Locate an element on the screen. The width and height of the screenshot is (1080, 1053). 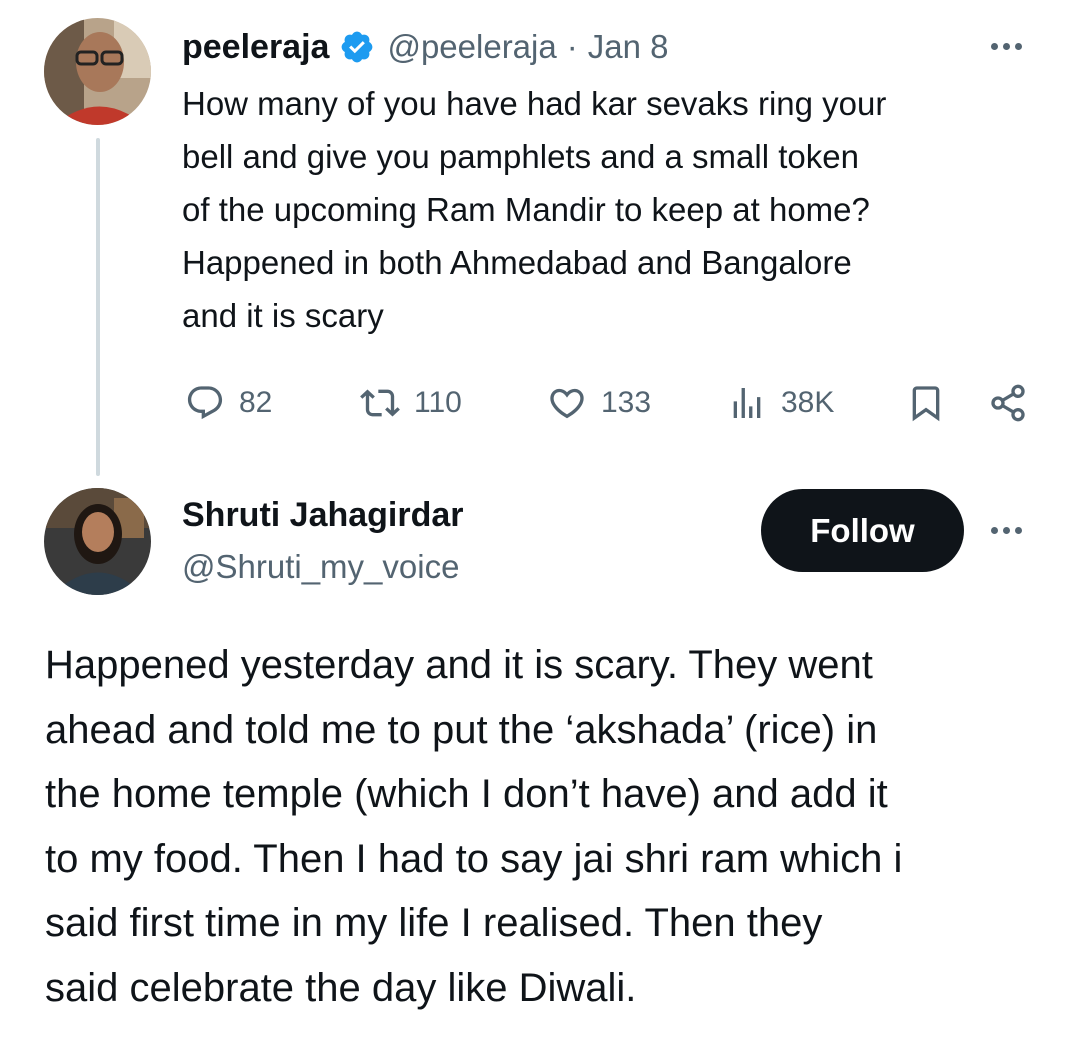
follow-button: Follow is located at coordinates (862, 530).